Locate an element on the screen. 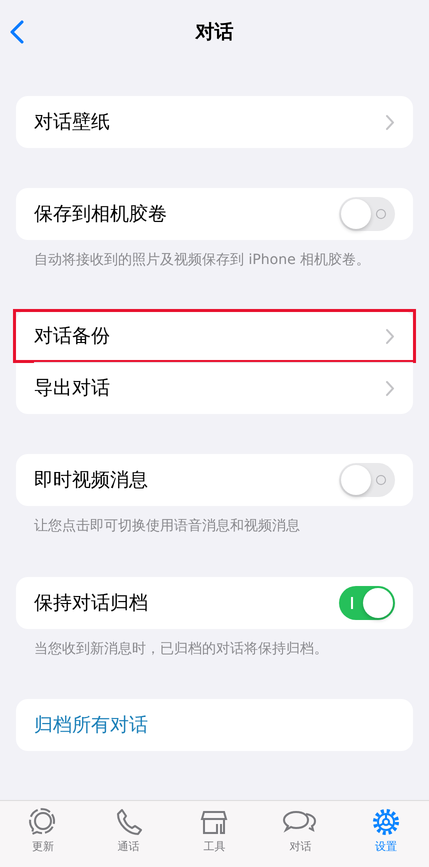 The height and width of the screenshot is (867, 429). row-label: 对话壁纸 is located at coordinates (72, 122).